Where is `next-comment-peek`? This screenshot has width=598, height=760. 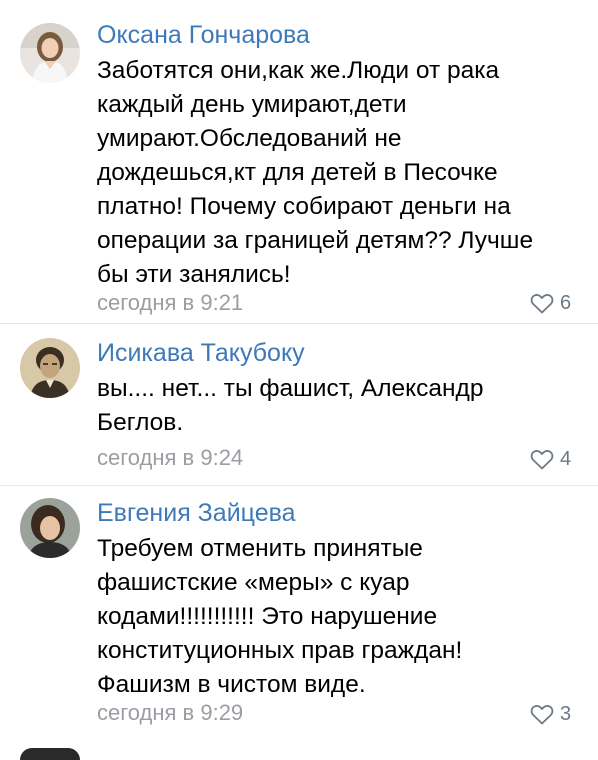 next-comment-peek is located at coordinates (299, 750).